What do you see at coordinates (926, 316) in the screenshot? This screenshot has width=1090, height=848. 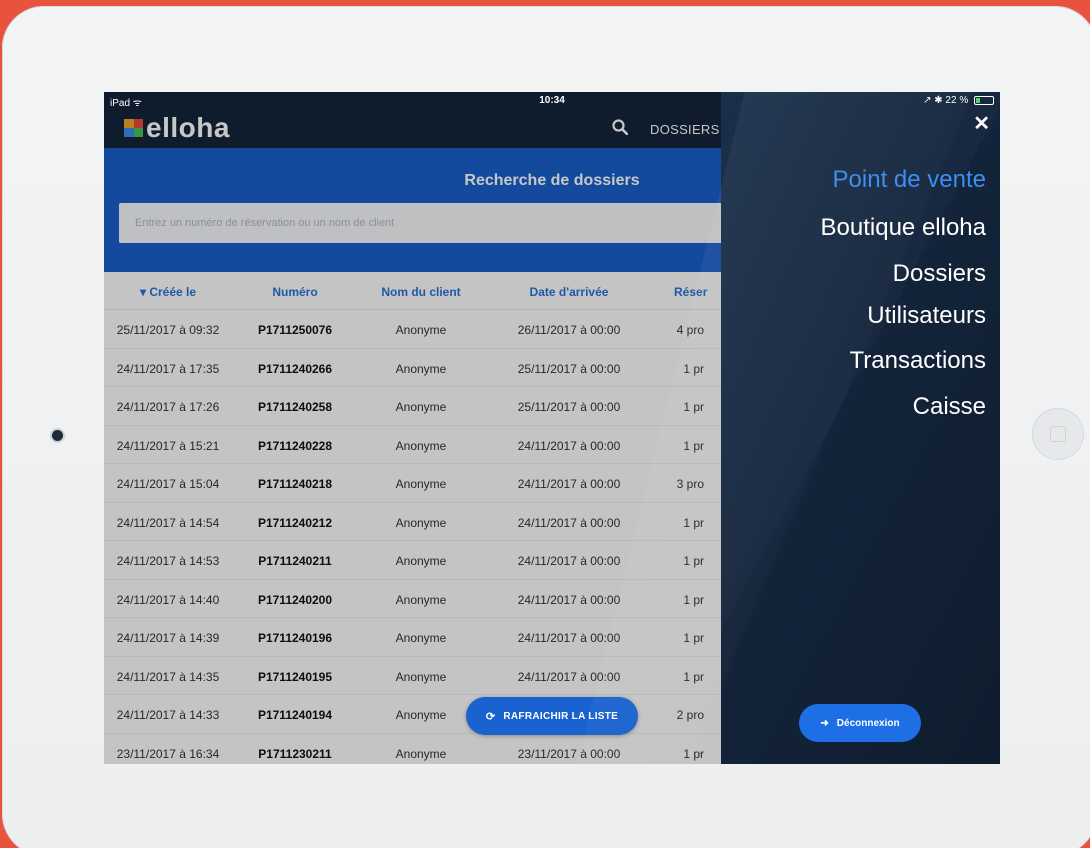 I see `menu-item-utilisateurs: Utilisateurs` at bounding box center [926, 316].